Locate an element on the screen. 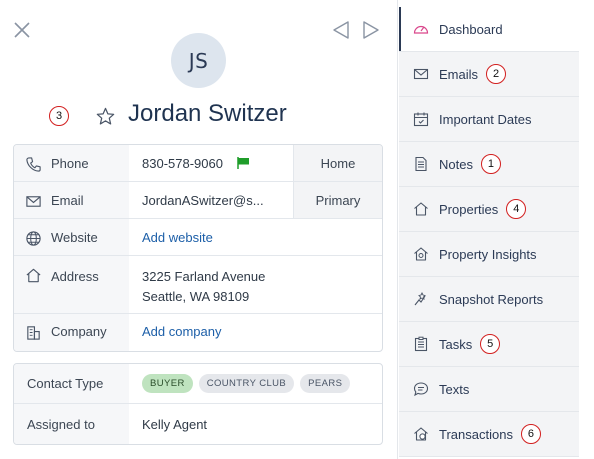 This screenshot has width=594, height=459. sidebar-item-label: Transactions is located at coordinates (476, 434).